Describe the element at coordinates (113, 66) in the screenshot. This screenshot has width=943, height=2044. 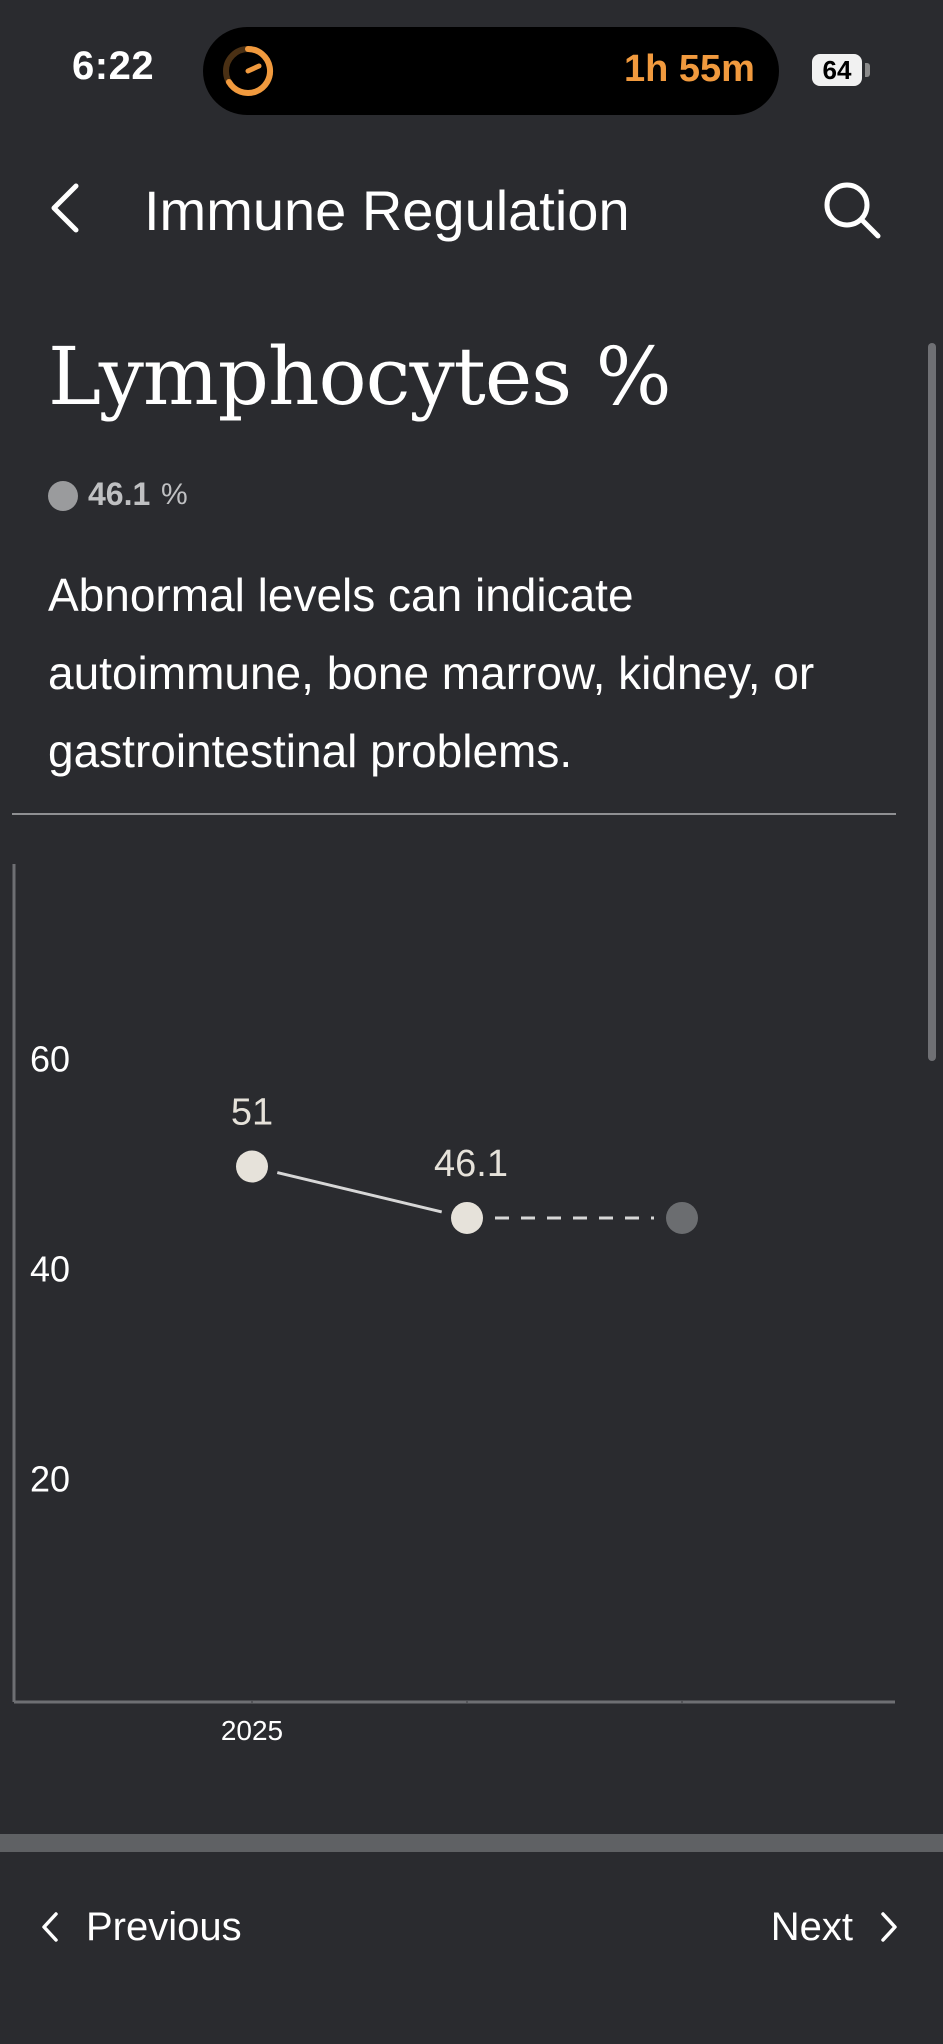
I see `status-time: 6:22` at that location.